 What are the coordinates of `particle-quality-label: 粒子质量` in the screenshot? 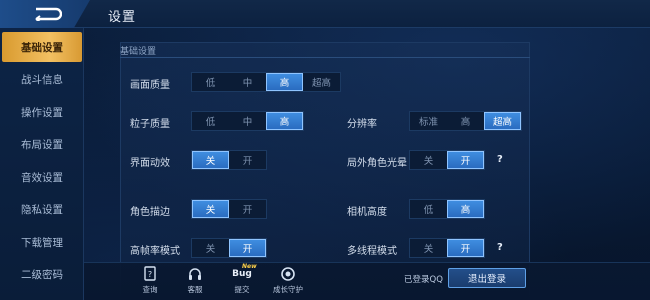 It's located at (150, 124).